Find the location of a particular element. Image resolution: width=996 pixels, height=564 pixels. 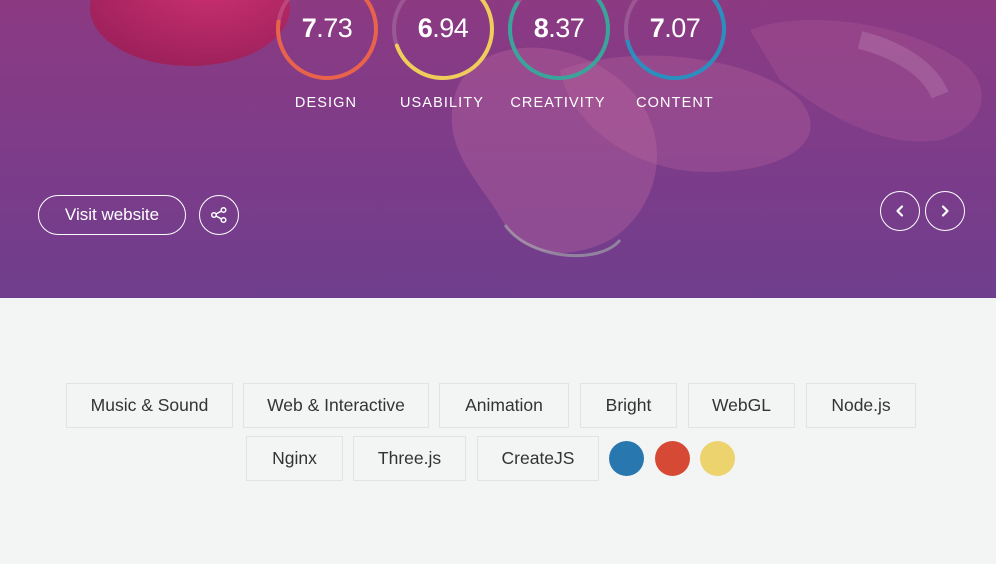

tag-nginx: Nginx is located at coordinates (294, 458).